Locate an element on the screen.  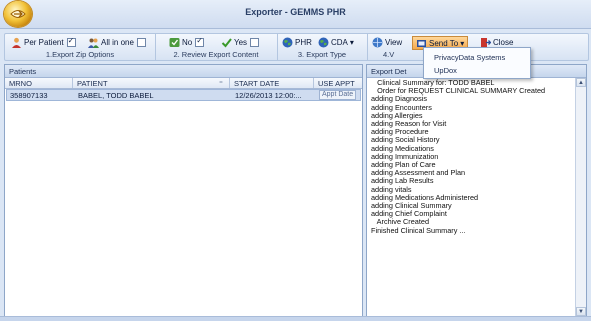
review-yes-checkbox is located at coordinates (255, 42).